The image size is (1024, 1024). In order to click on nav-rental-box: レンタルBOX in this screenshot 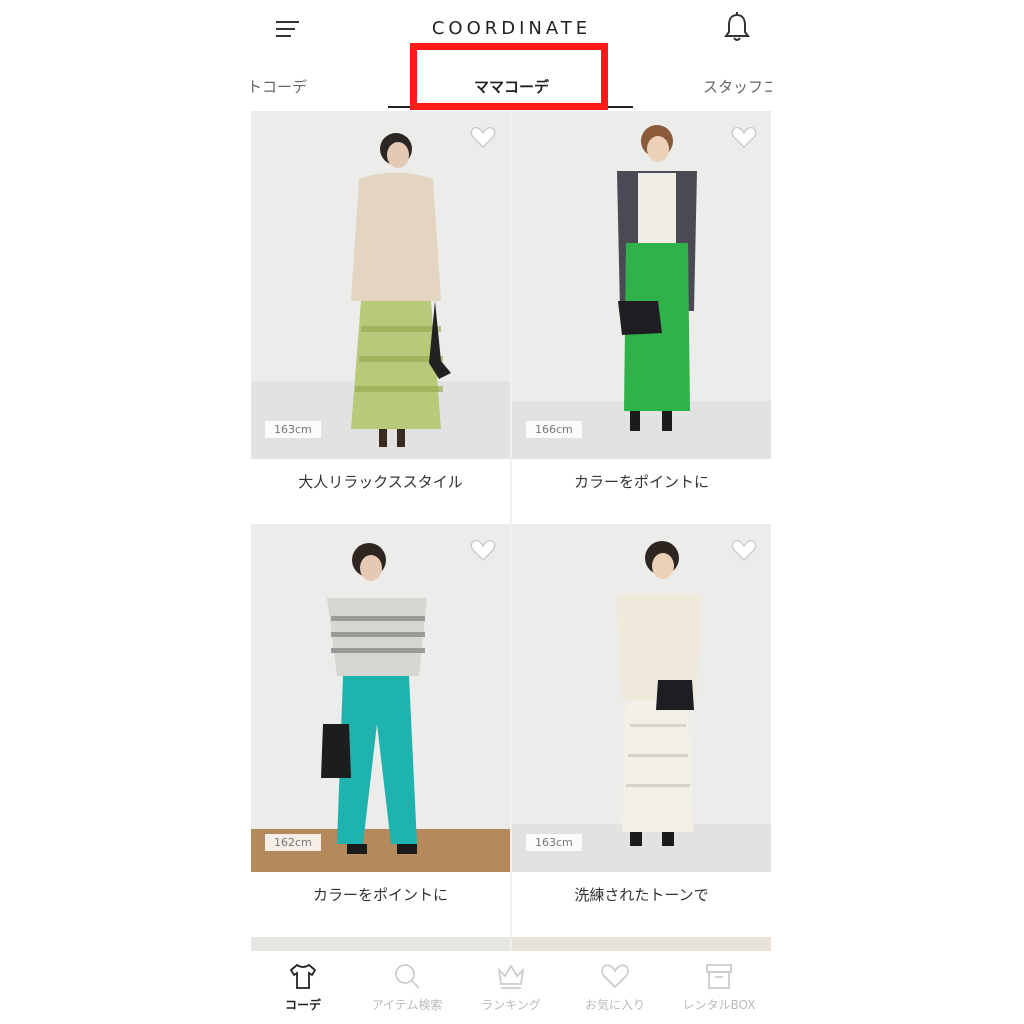, I will do `click(719, 987)`.